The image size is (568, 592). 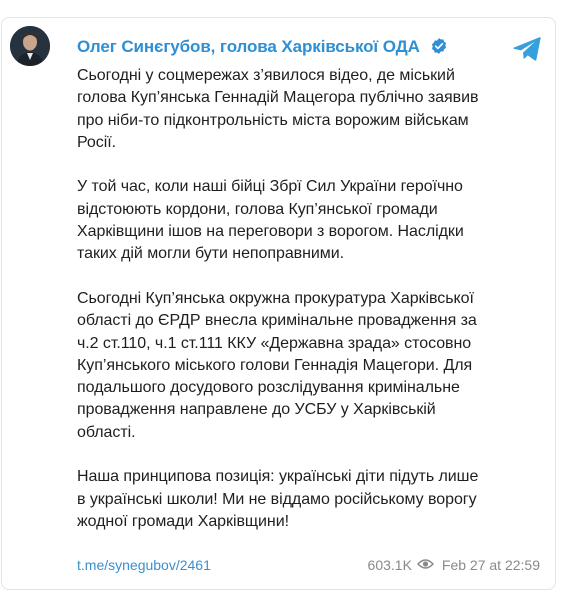 What do you see at coordinates (439, 48) in the screenshot?
I see `verified-check-icon` at bounding box center [439, 48].